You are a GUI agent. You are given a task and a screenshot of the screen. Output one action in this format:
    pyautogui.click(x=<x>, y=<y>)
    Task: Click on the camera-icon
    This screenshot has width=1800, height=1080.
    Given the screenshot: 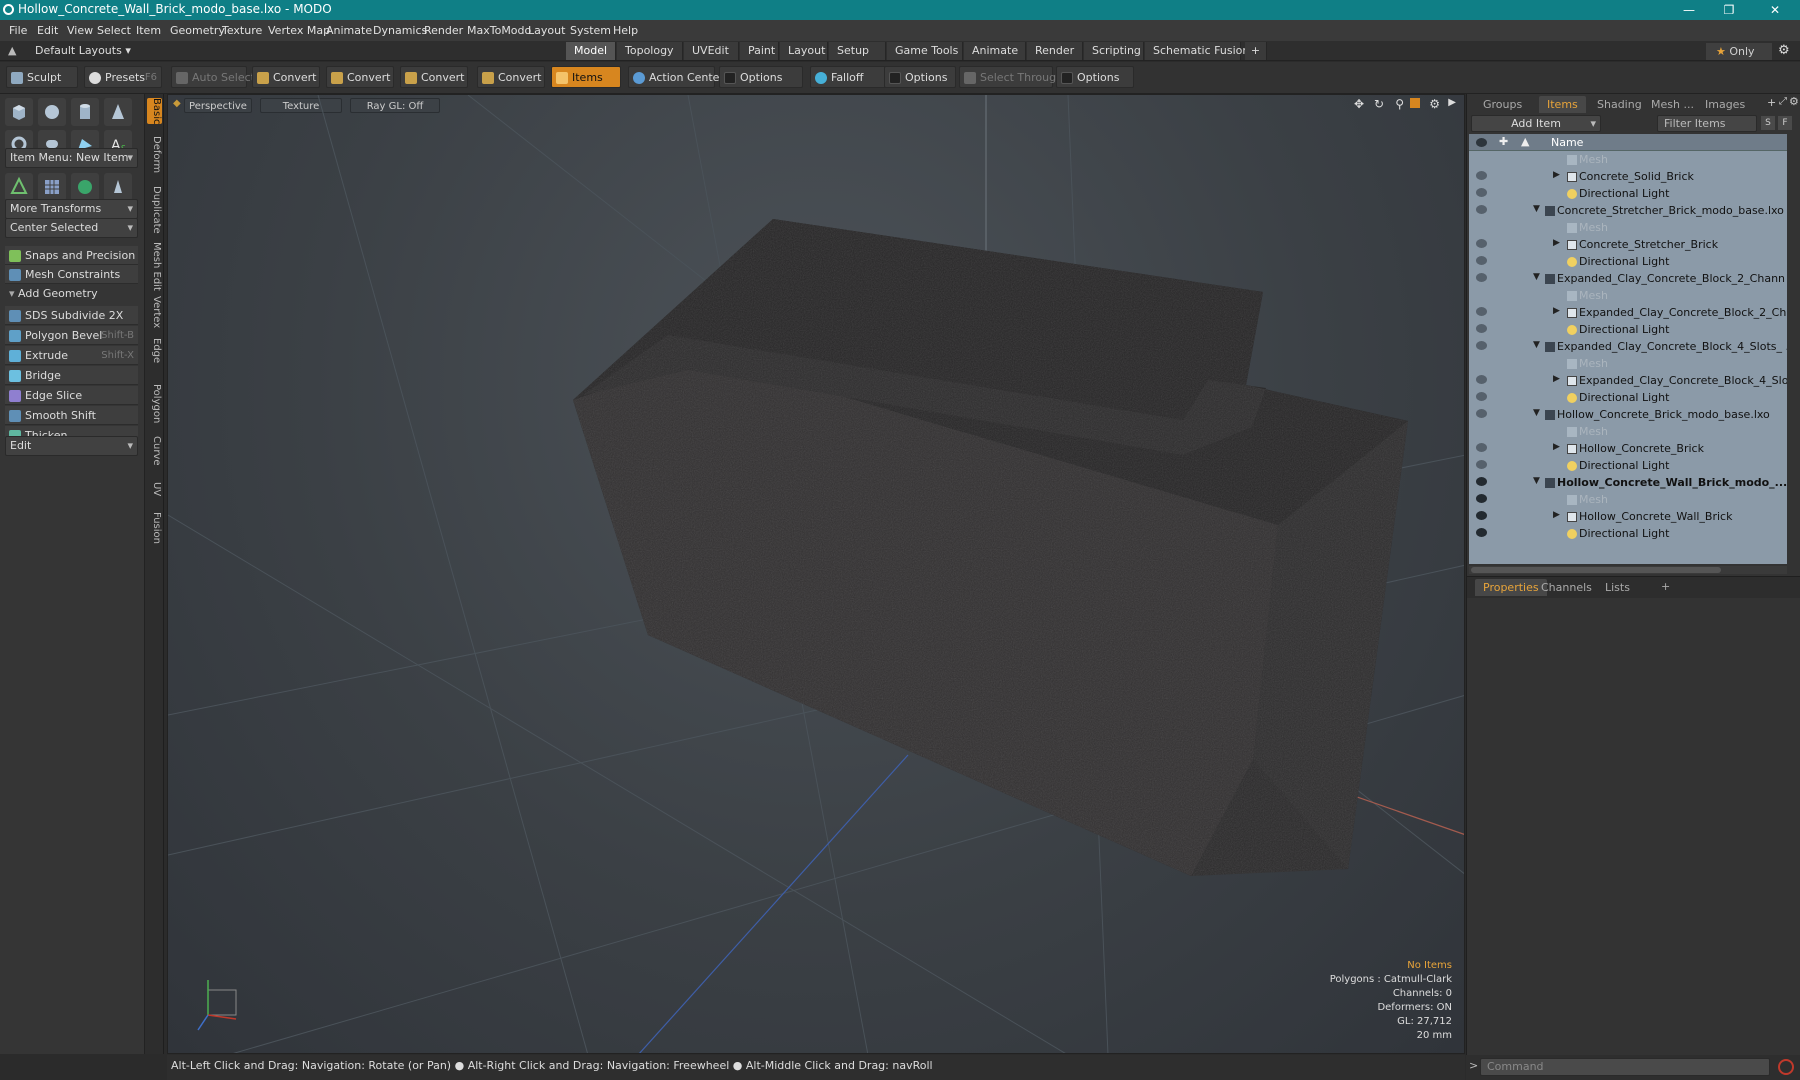 What is the action you would take?
    pyautogui.click(x=118, y=187)
    